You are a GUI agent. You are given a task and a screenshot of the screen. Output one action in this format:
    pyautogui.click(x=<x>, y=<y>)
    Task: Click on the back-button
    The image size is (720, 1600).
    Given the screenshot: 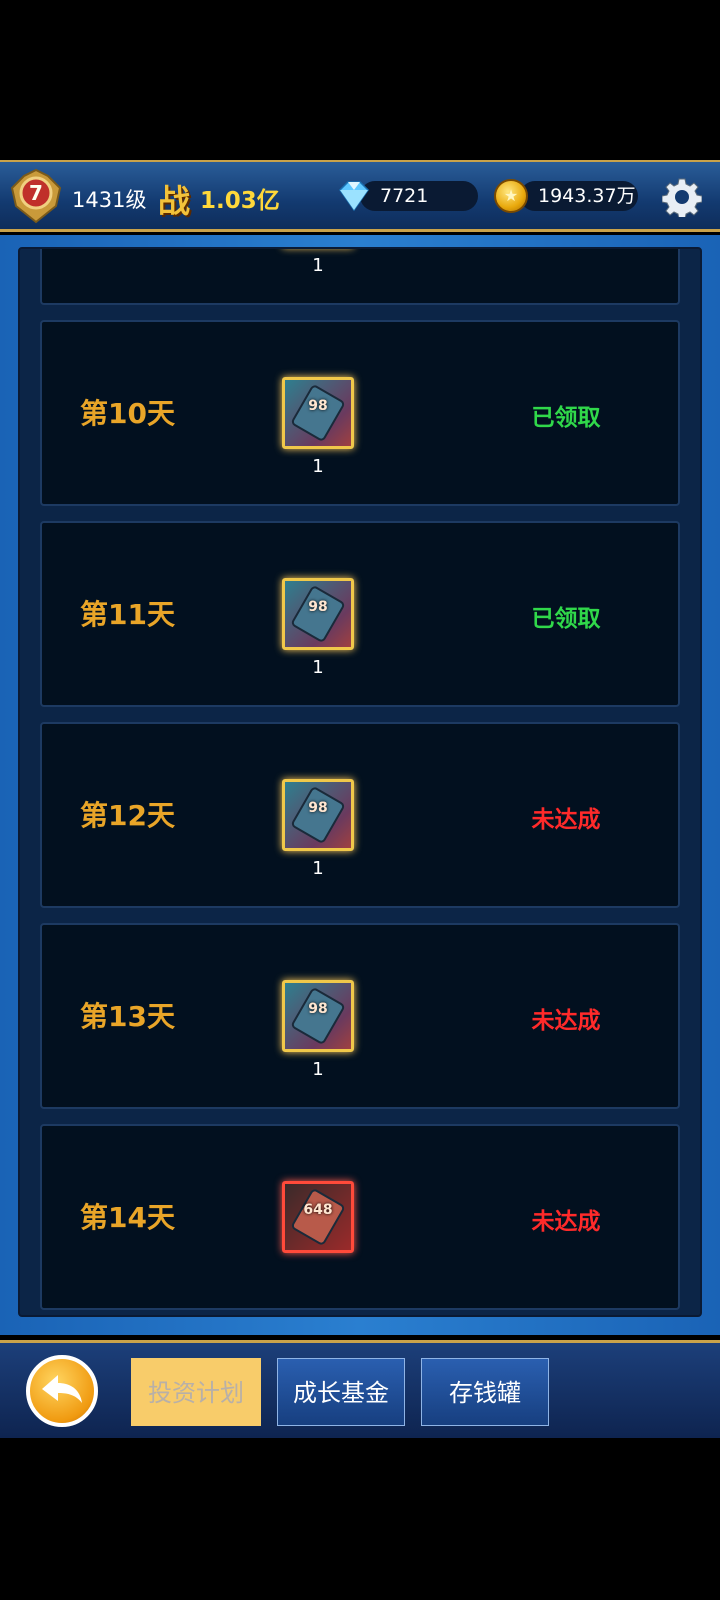 What is the action you would take?
    pyautogui.click(x=62, y=1391)
    